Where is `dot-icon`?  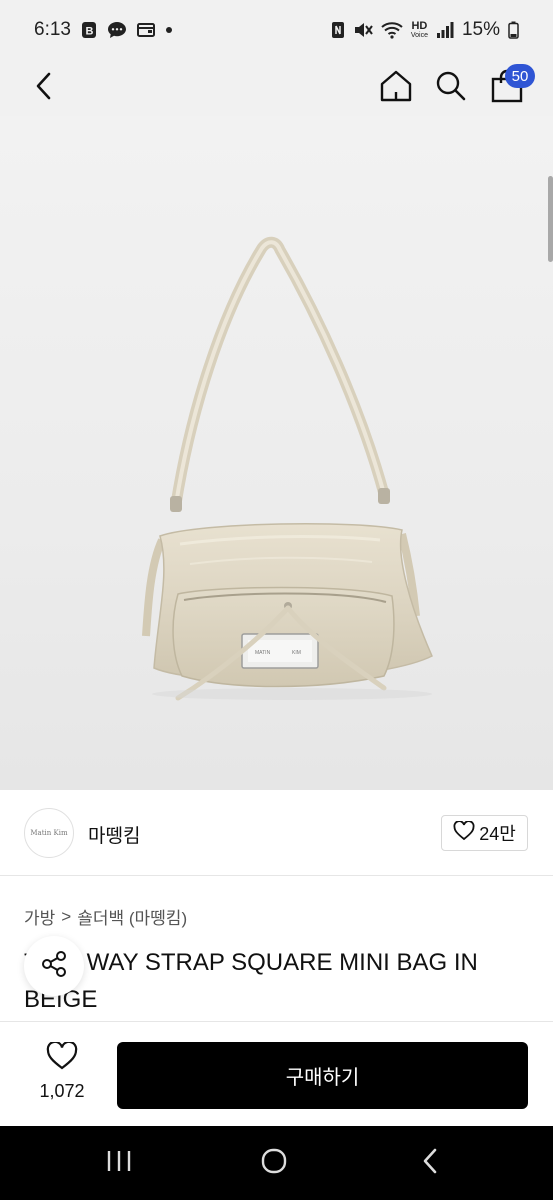 dot-icon is located at coordinates (169, 30).